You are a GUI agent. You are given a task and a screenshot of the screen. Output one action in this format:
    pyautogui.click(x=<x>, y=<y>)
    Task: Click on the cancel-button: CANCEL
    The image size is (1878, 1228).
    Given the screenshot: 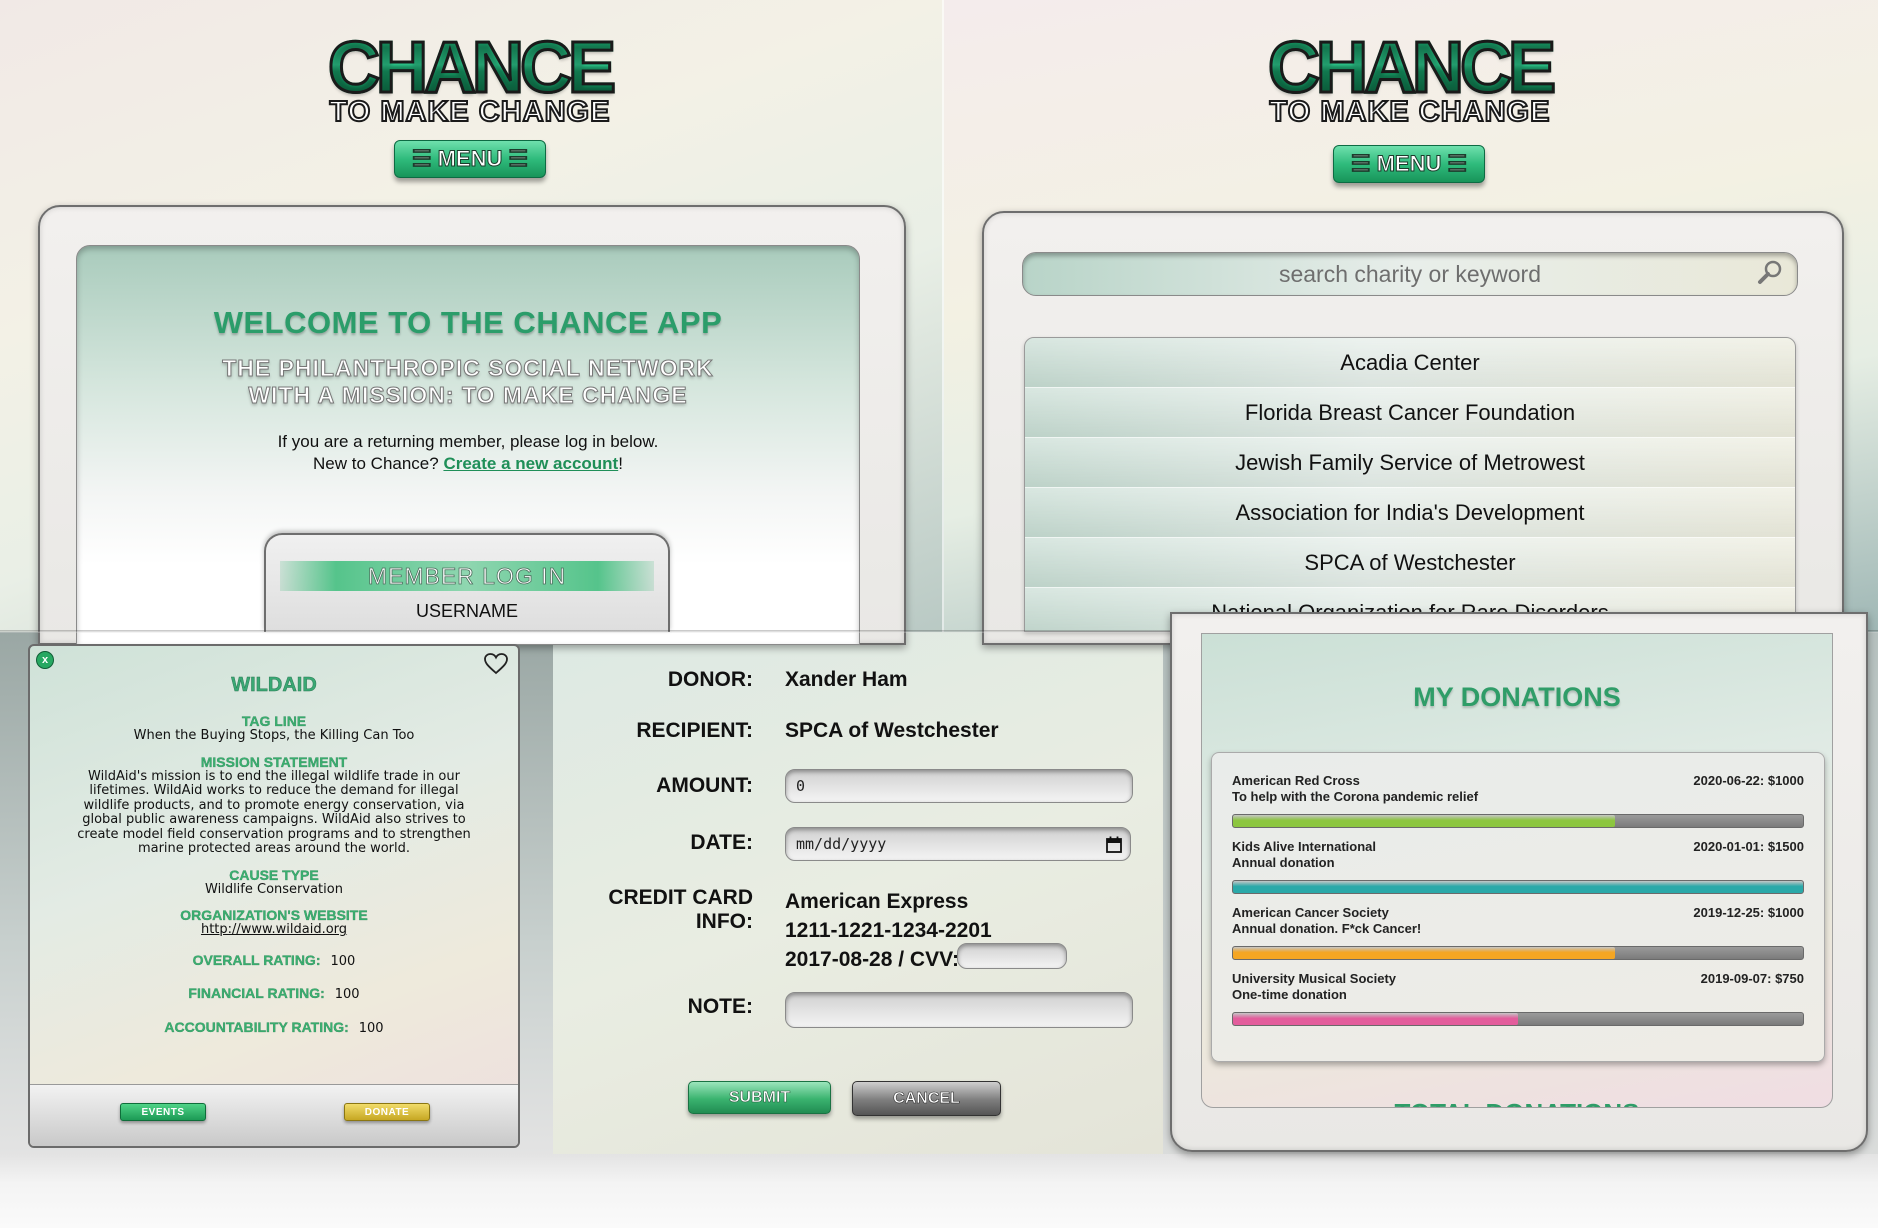 What is the action you would take?
    pyautogui.click(x=926, y=1098)
    